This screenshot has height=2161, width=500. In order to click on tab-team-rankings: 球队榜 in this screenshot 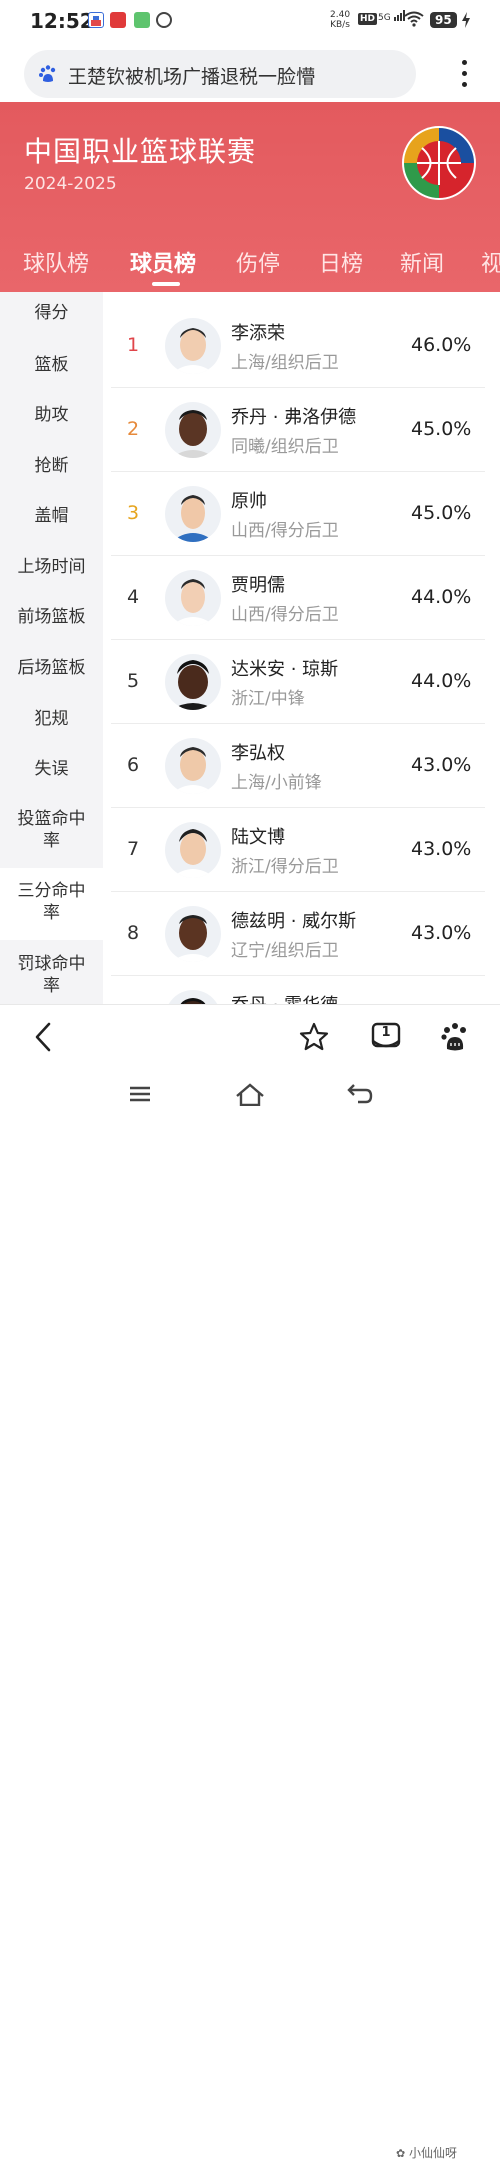, I will do `click(56, 262)`.